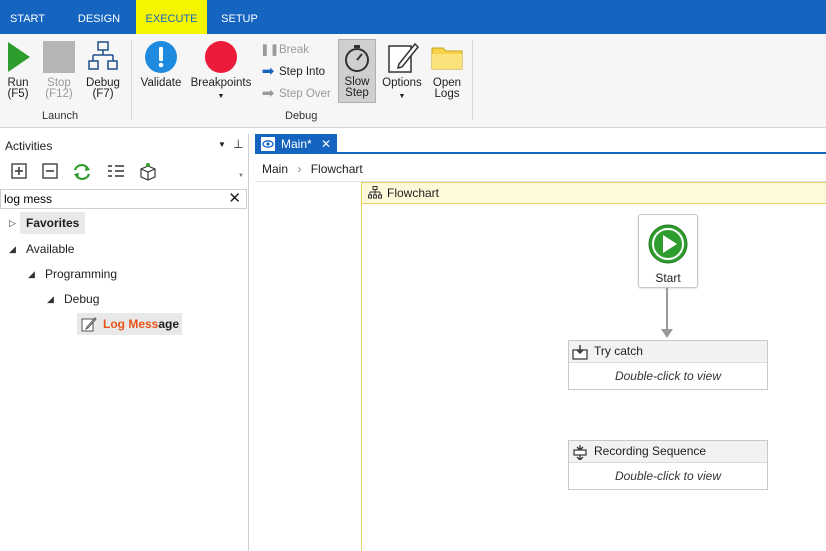 Image resolution: width=826 pixels, height=551 pixels. I want to click on package-icon, so click(148, 172).